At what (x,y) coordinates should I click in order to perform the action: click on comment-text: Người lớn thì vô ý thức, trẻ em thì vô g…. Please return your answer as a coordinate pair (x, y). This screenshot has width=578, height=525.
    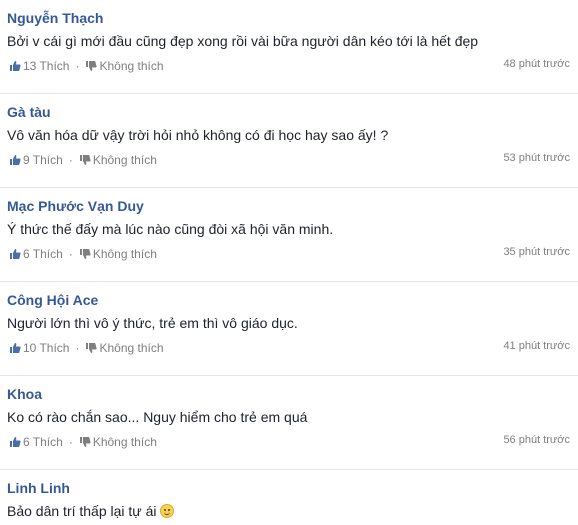
    Looking at the image, I should click on (152, 323).